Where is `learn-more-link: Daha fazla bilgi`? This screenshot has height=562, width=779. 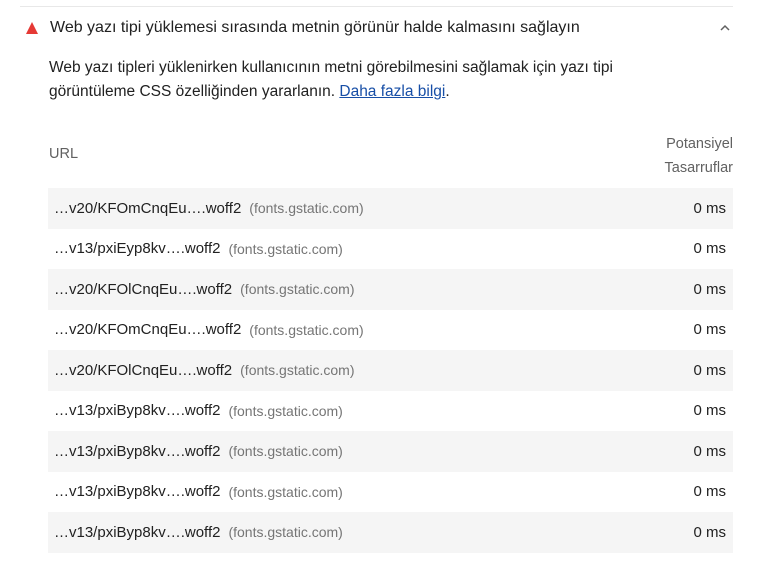
learn-more-link: Daha fazla bilgi is located at coordinates (392, 91).